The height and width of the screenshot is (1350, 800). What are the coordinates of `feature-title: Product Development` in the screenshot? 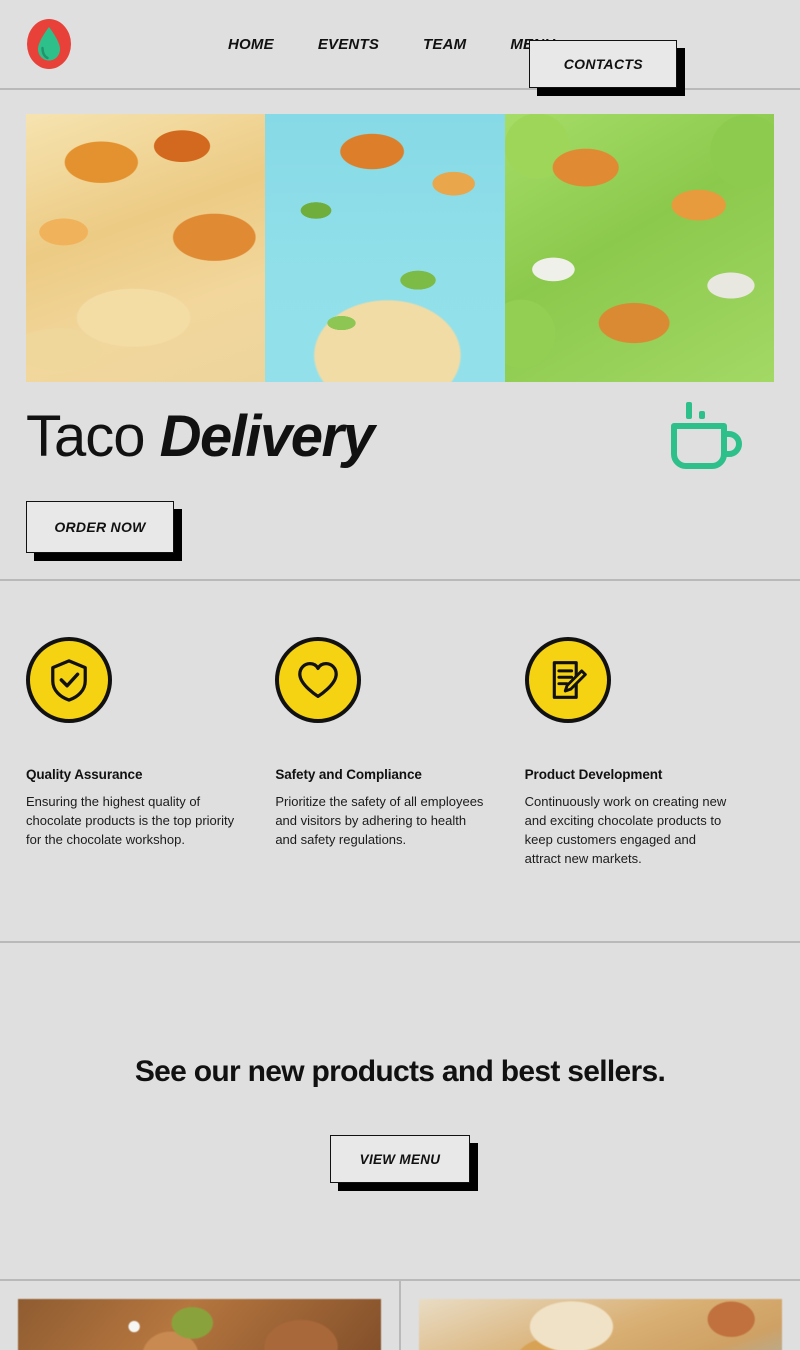 It's located at (593, 774).